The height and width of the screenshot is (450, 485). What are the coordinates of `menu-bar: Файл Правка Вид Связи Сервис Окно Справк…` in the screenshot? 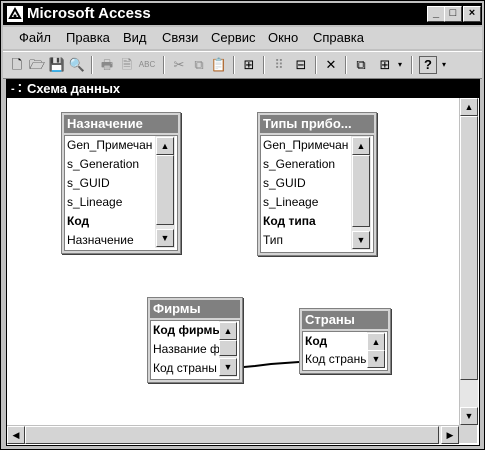 It's located at (242, 38).